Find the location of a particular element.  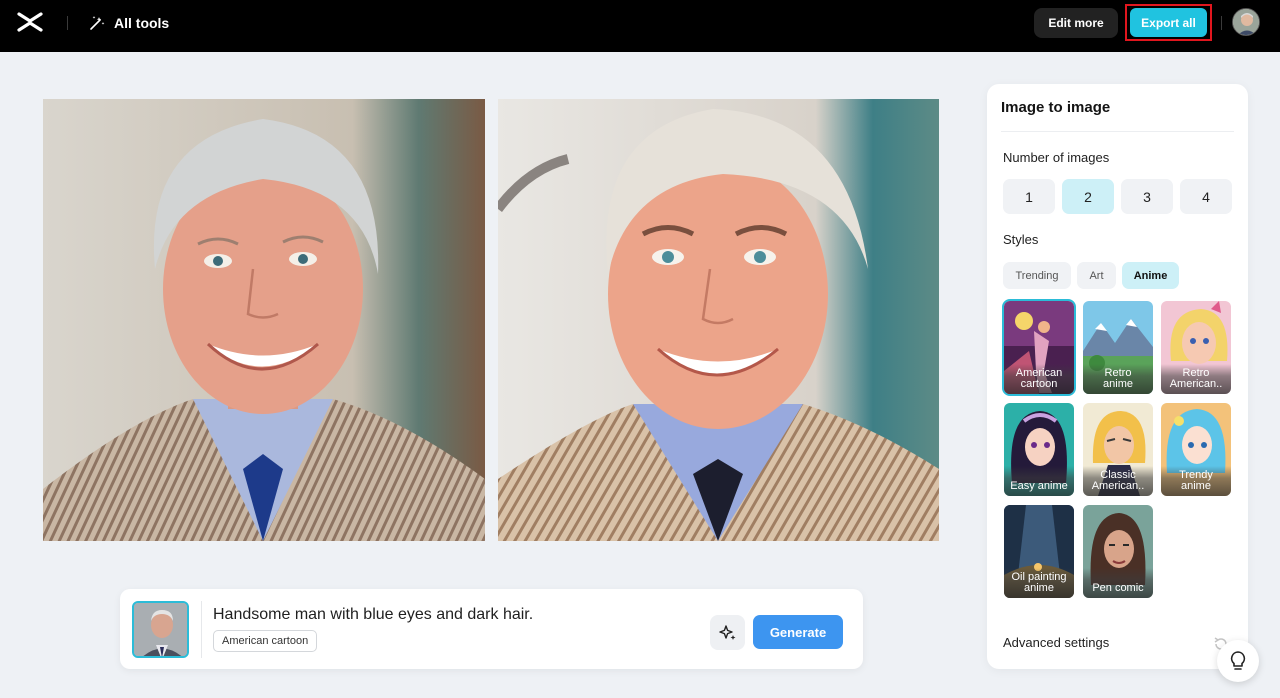

style-card-classic-american: Classic American.. is located at coordinates (1118, 449).